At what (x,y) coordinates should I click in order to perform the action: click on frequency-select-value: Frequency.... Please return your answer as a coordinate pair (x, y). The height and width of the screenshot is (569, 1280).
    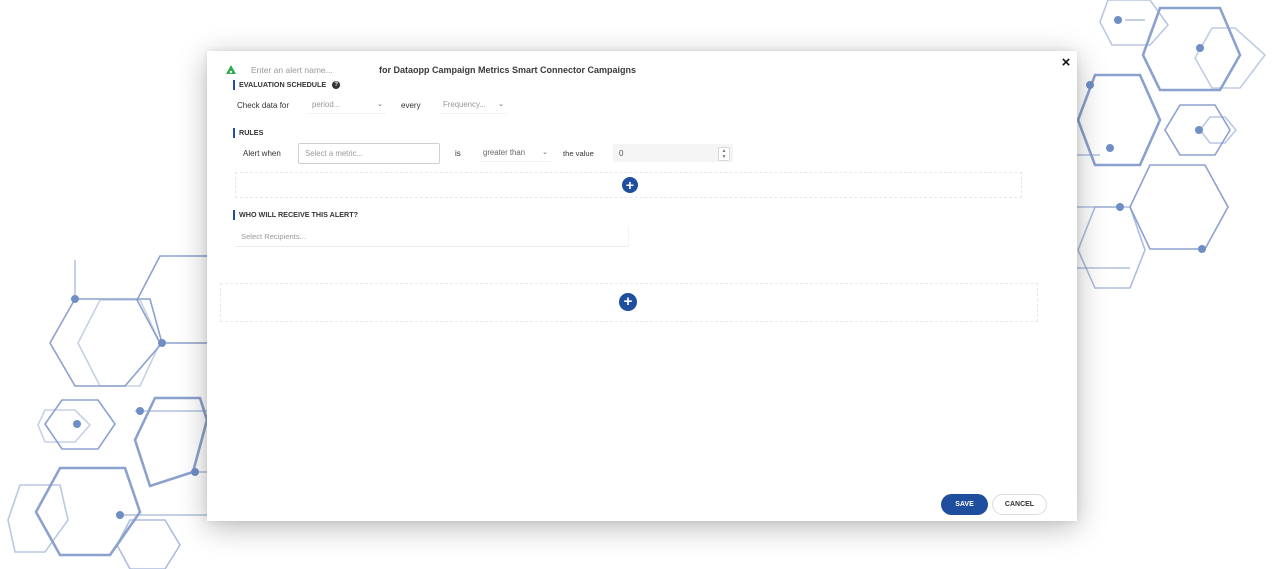
    Looking at the image, I should click on (464, 104).